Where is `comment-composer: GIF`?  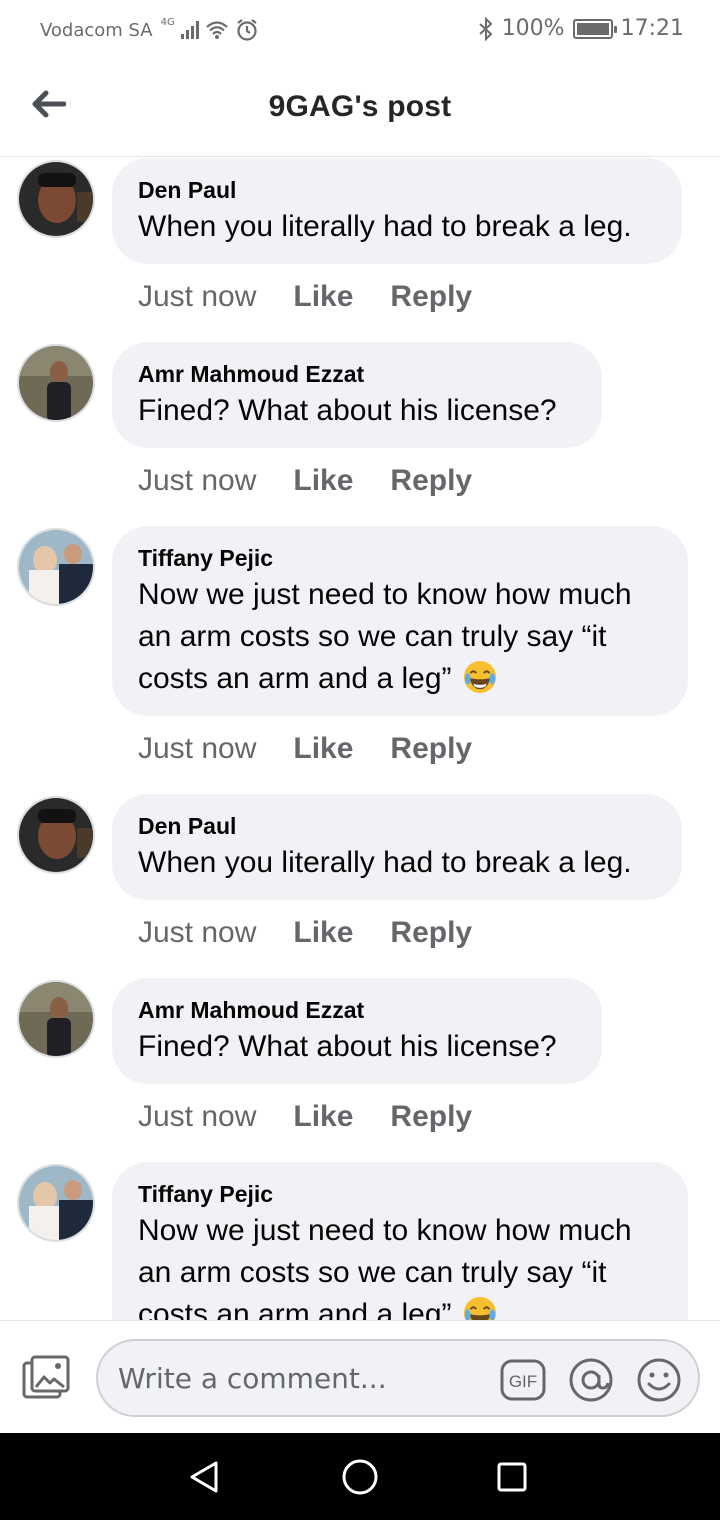
comment-composer: GIF is located at coordinates (360, 1376).